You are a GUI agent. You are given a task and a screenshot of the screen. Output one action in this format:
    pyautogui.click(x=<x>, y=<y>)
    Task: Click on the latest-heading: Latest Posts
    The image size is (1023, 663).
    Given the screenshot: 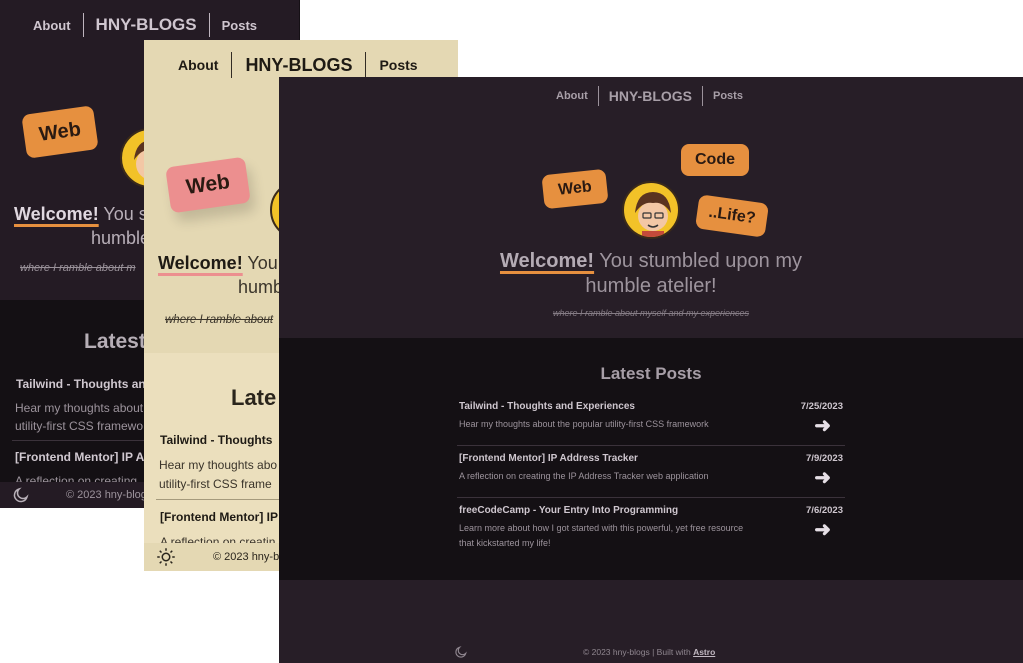 What is the action you would take?
    pyautogui.click(x=651, y=373)
    